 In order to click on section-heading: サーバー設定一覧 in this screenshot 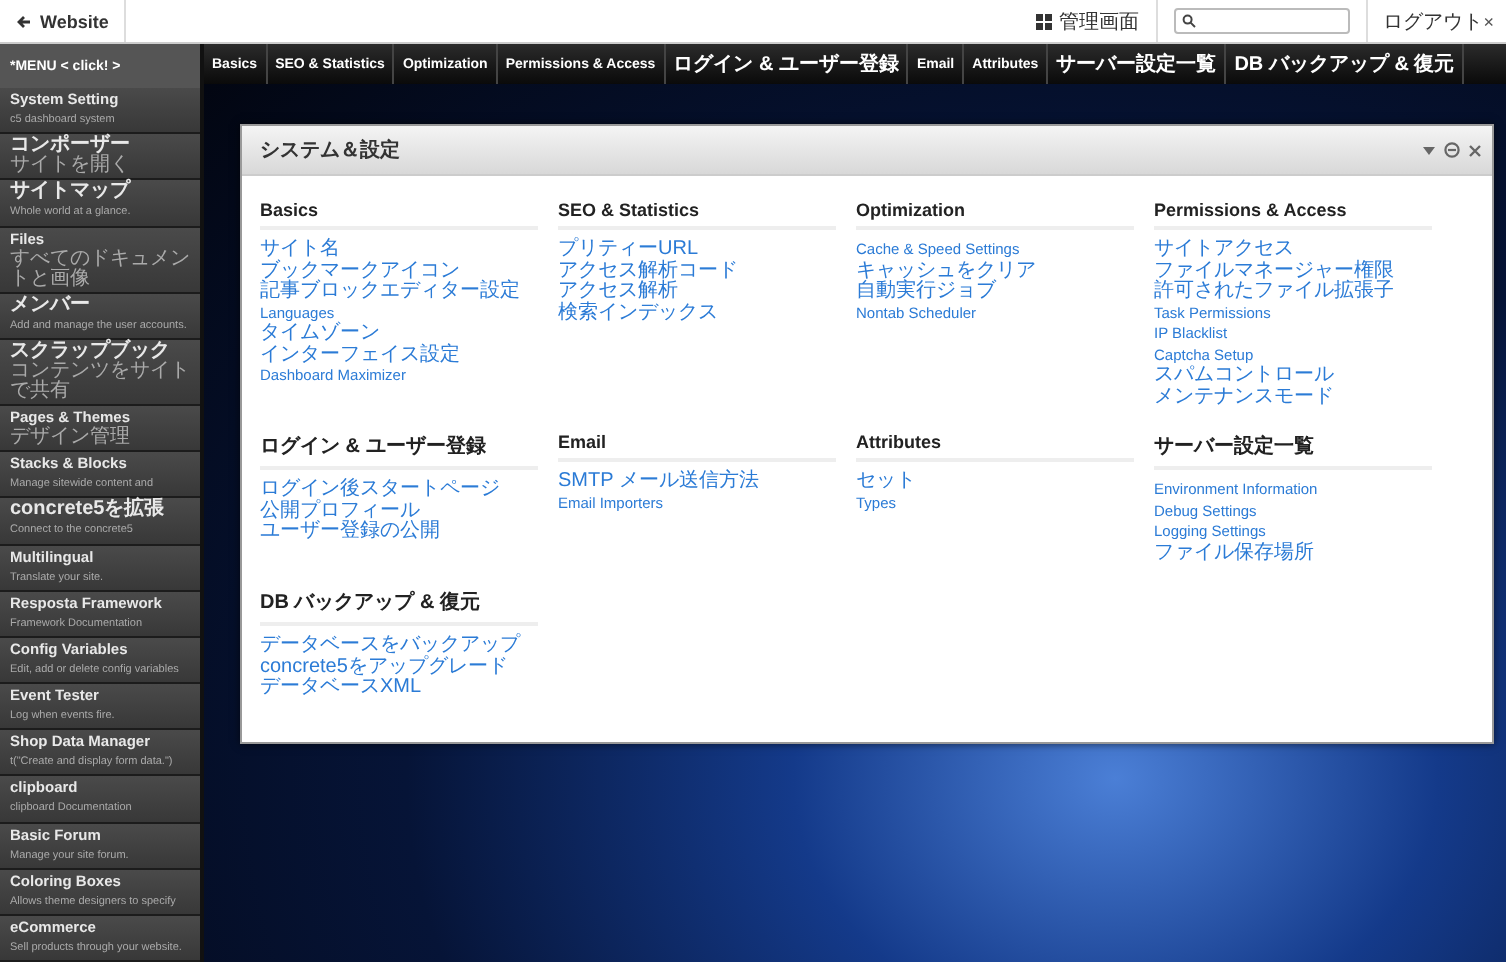, I will do `click(1293, 451)`.